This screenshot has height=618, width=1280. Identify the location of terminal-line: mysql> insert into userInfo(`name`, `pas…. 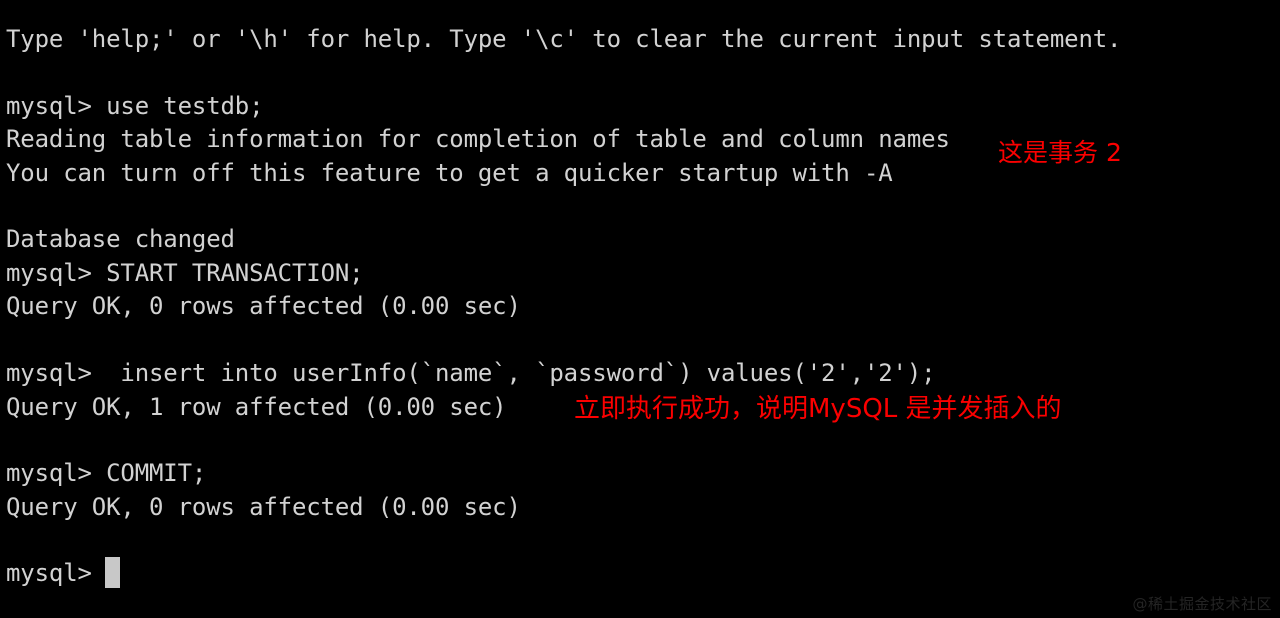
(471, 373).